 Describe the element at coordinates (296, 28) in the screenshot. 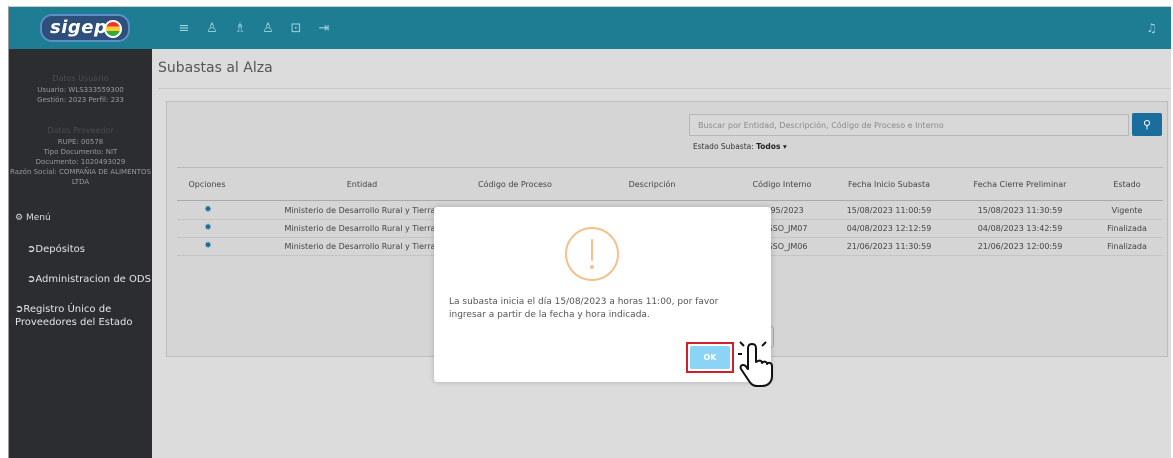

I see `lock-icon: ⊡` at that location.